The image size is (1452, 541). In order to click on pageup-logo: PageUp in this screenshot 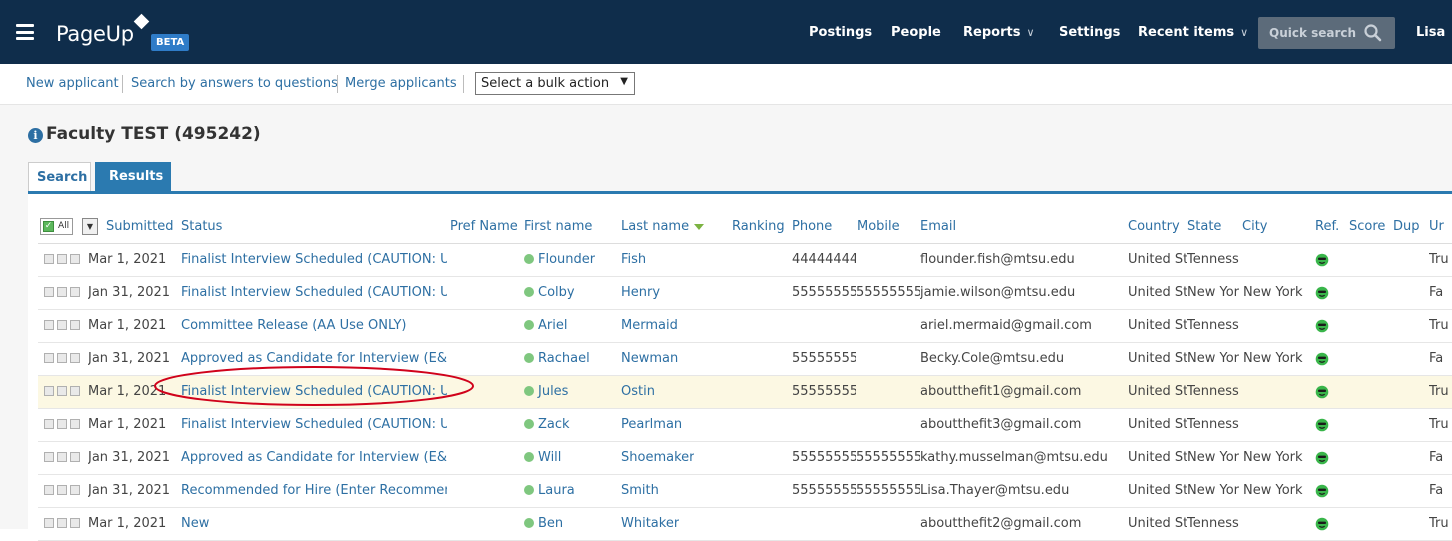, I will do `click(95, 34)`.